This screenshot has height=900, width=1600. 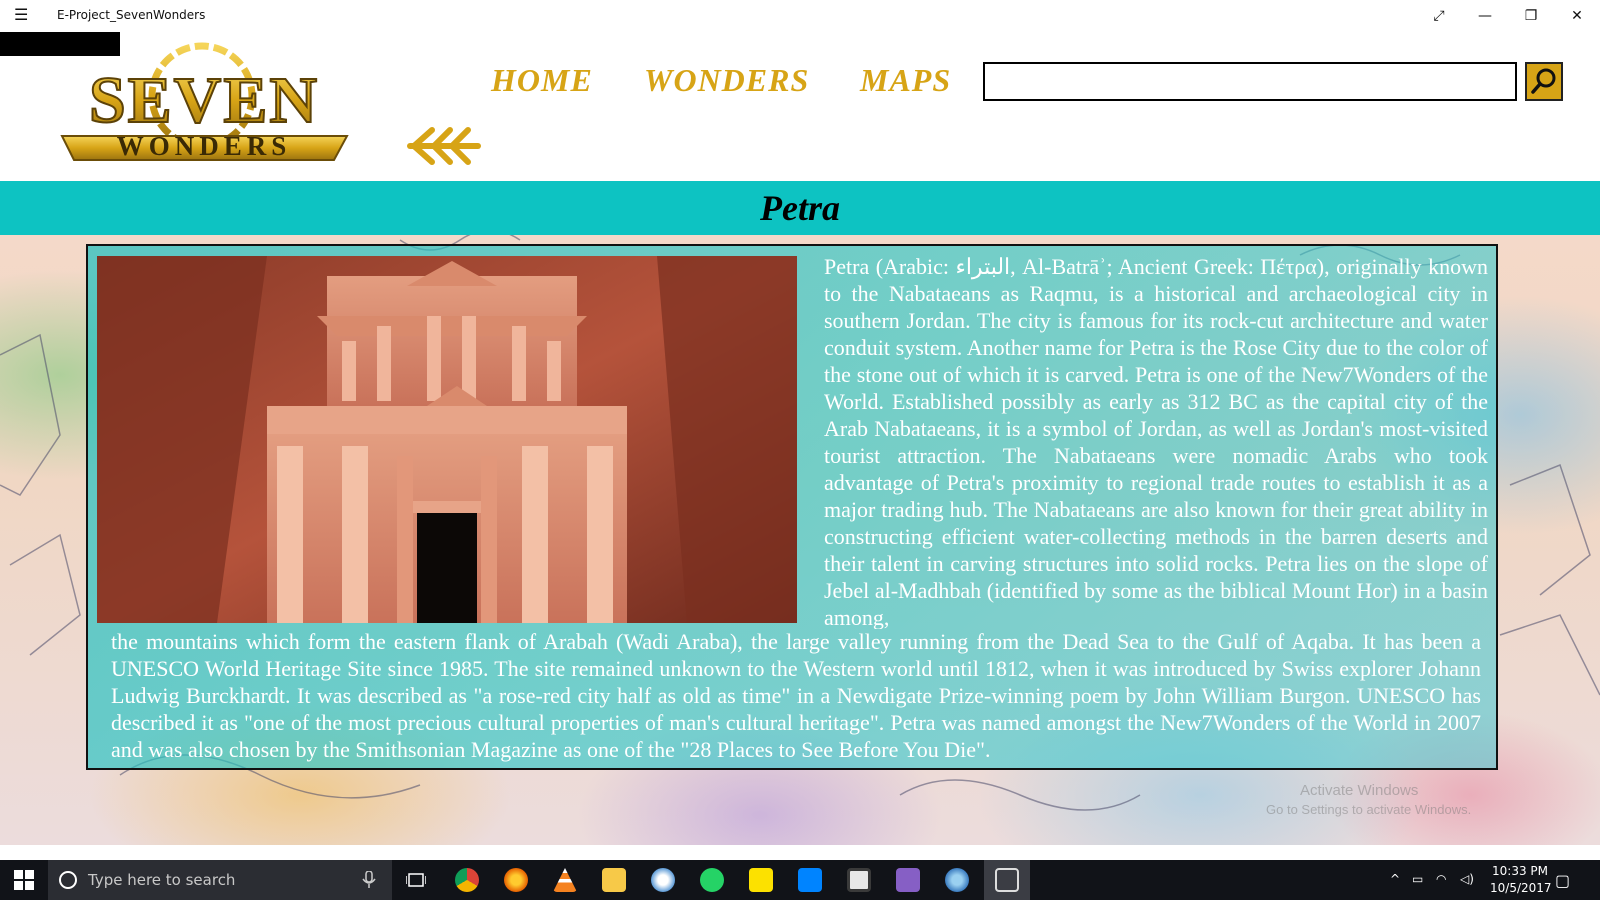 I want to click on clock-date: 10/5/2017, so click(x=1521, y=888).